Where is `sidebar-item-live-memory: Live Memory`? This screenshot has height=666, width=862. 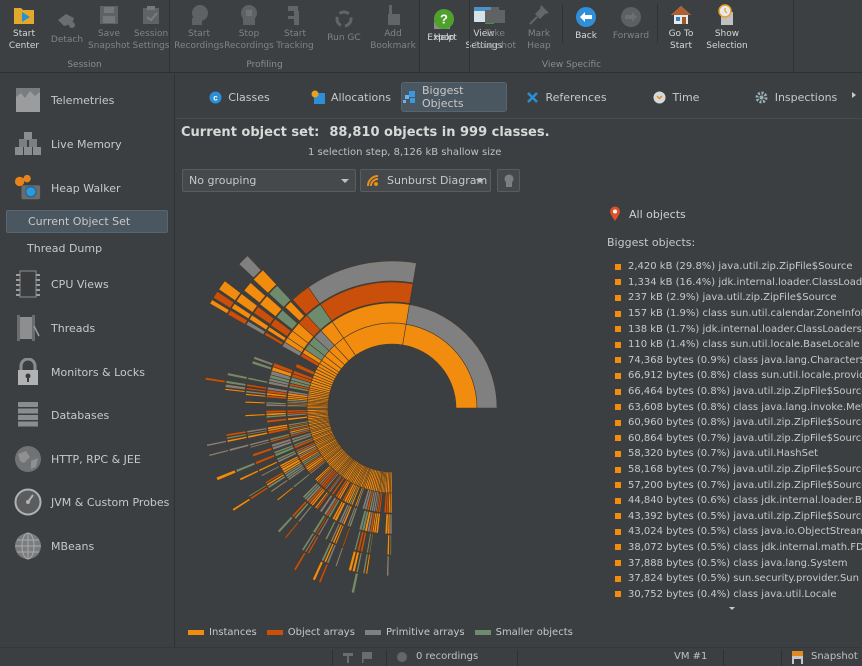 sidebar-item-live-memory: Live Memory is located at coordinates (87, 144).